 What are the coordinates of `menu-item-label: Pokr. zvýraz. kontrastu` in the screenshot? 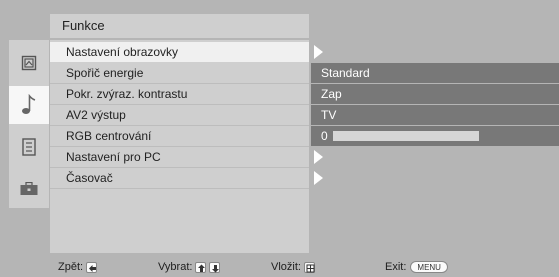 It's located at (127, 94).